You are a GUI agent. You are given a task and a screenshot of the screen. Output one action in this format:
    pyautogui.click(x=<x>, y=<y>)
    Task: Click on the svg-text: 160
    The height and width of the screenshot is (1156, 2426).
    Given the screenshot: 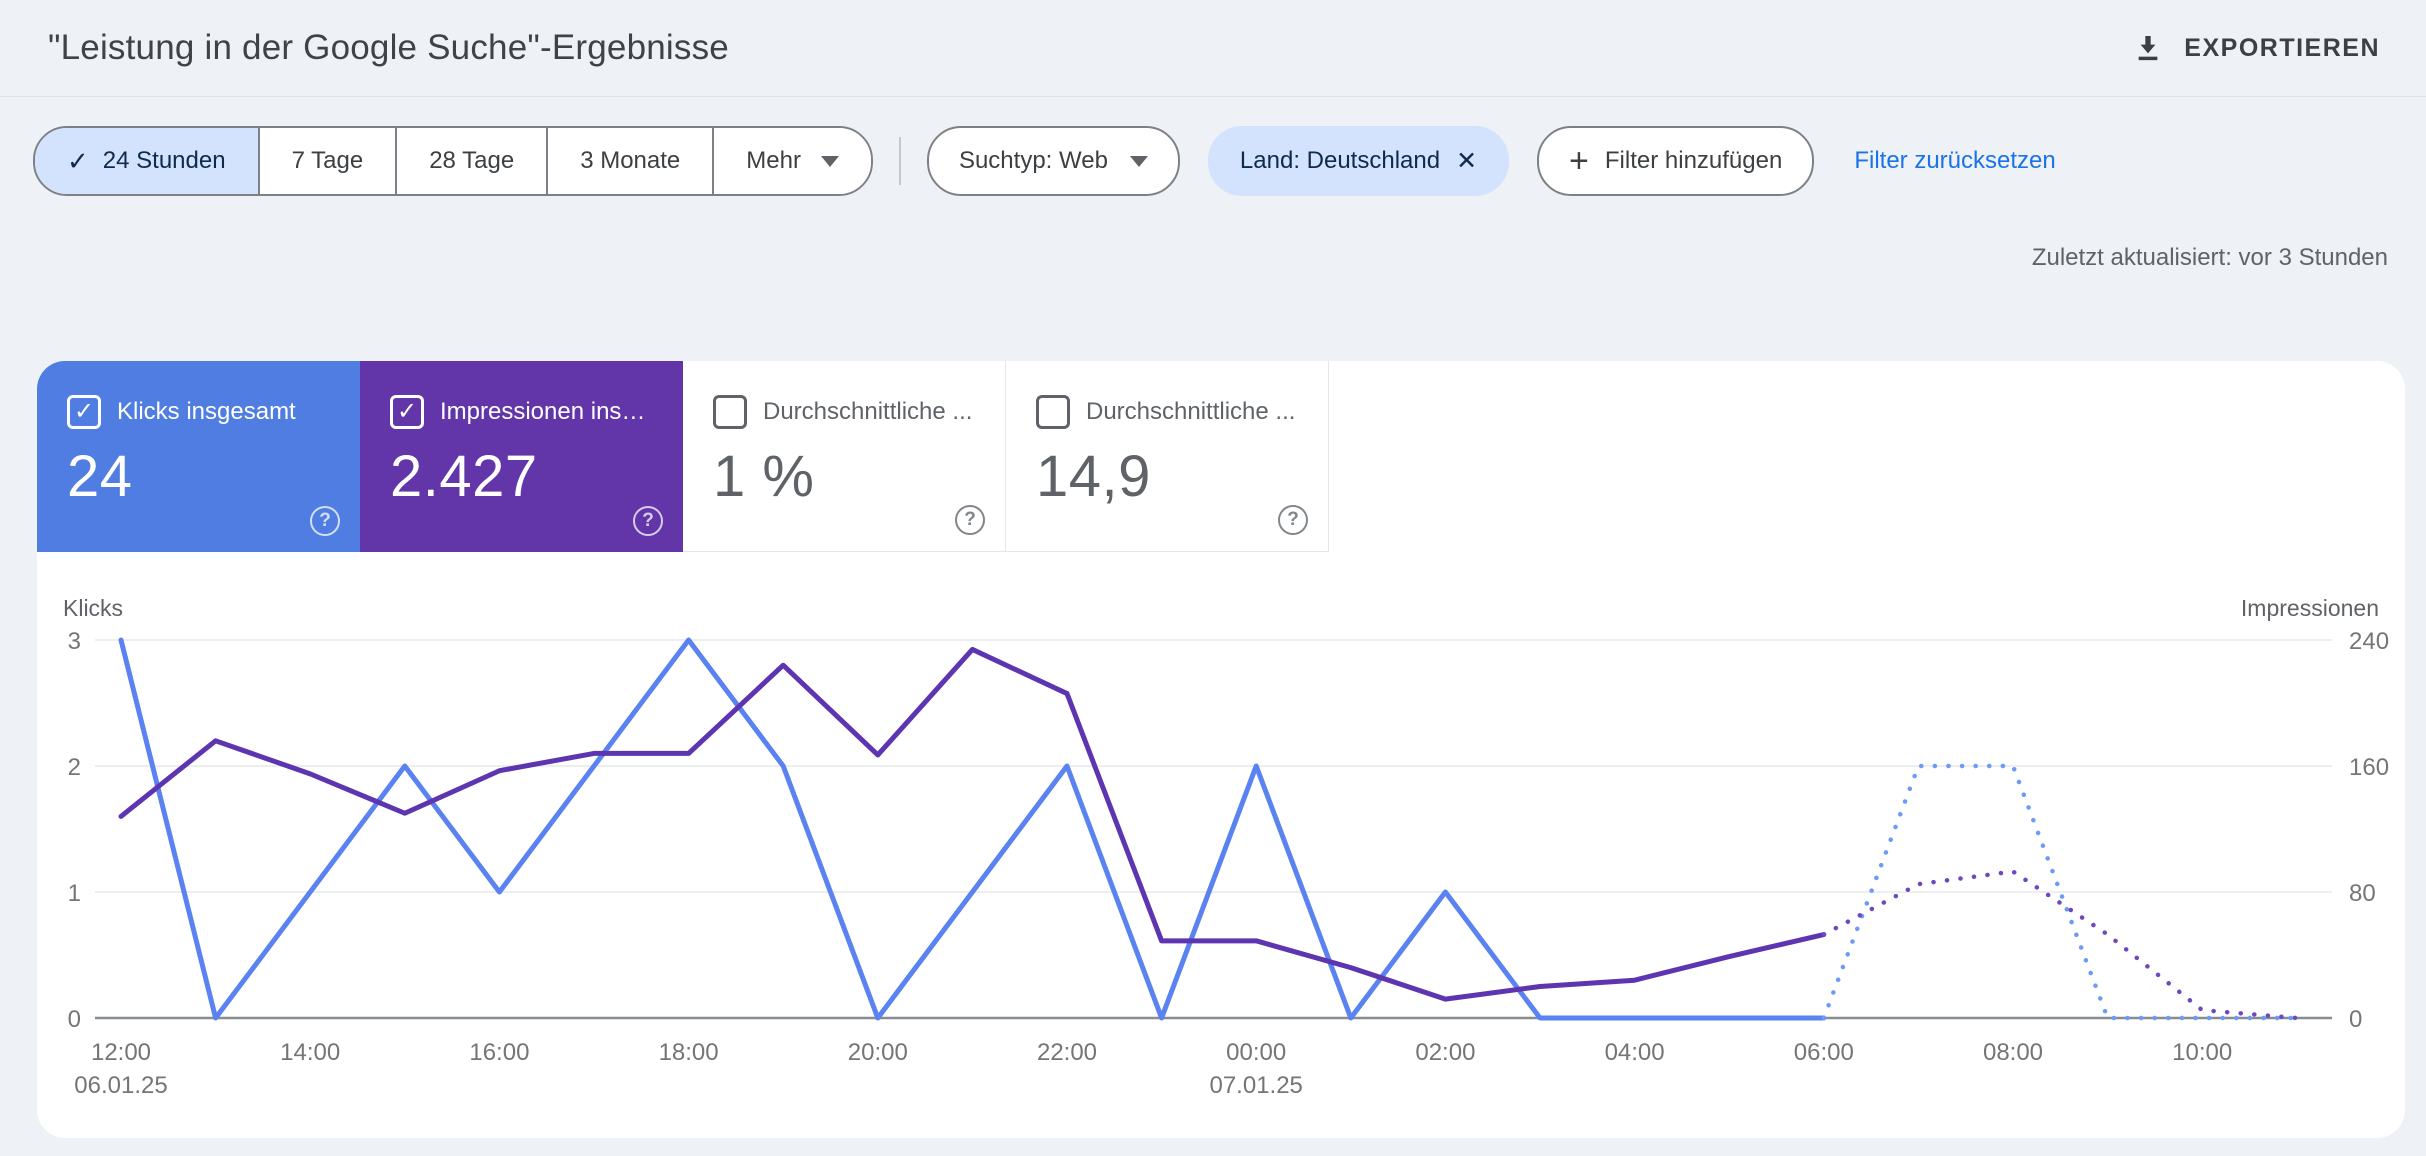 What is the action you would take?
    pyautogui.click(x=2369, y=767)
    